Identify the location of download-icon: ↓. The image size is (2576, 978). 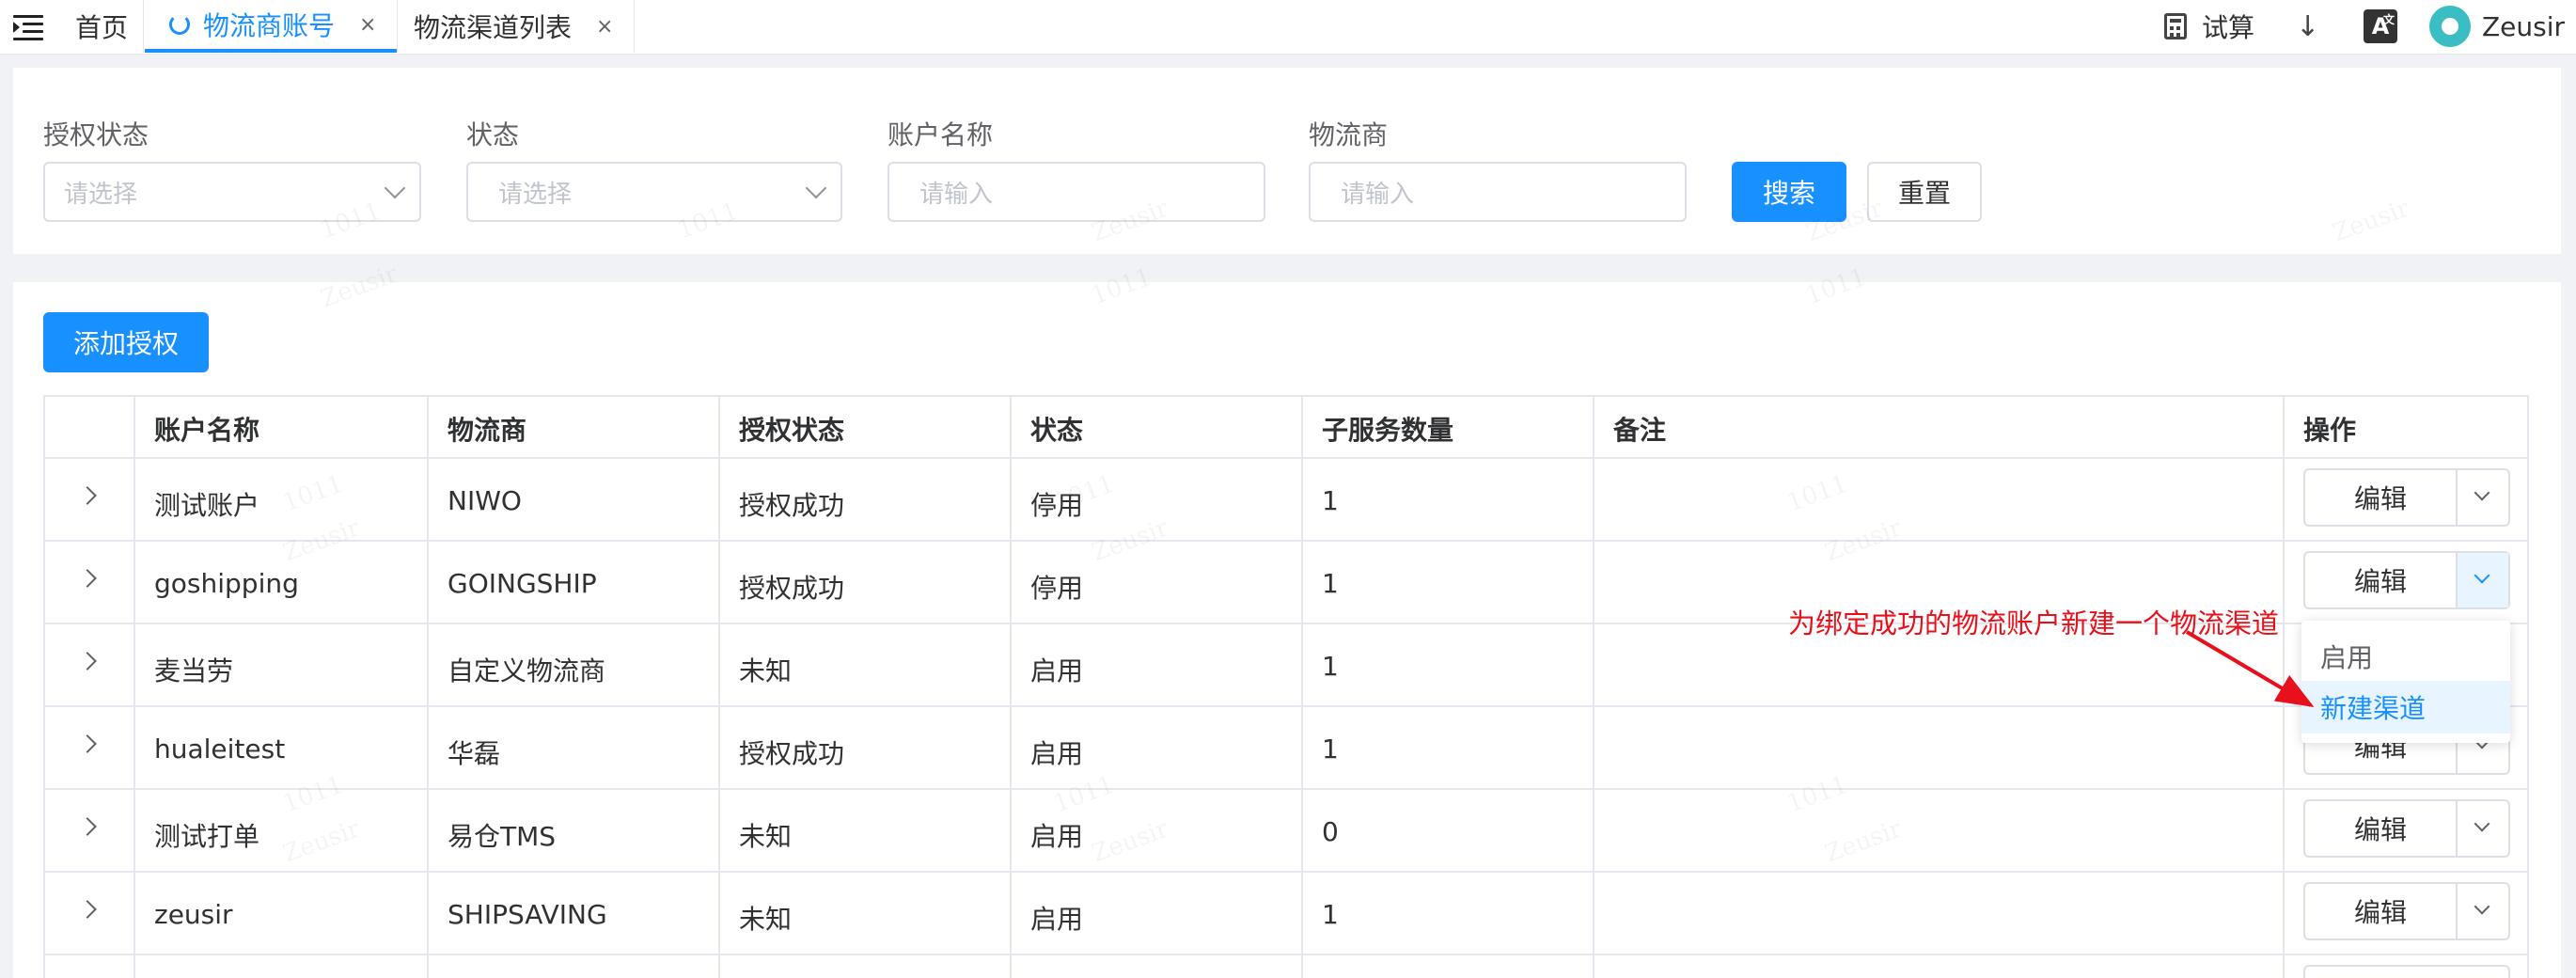
(2308, 26).